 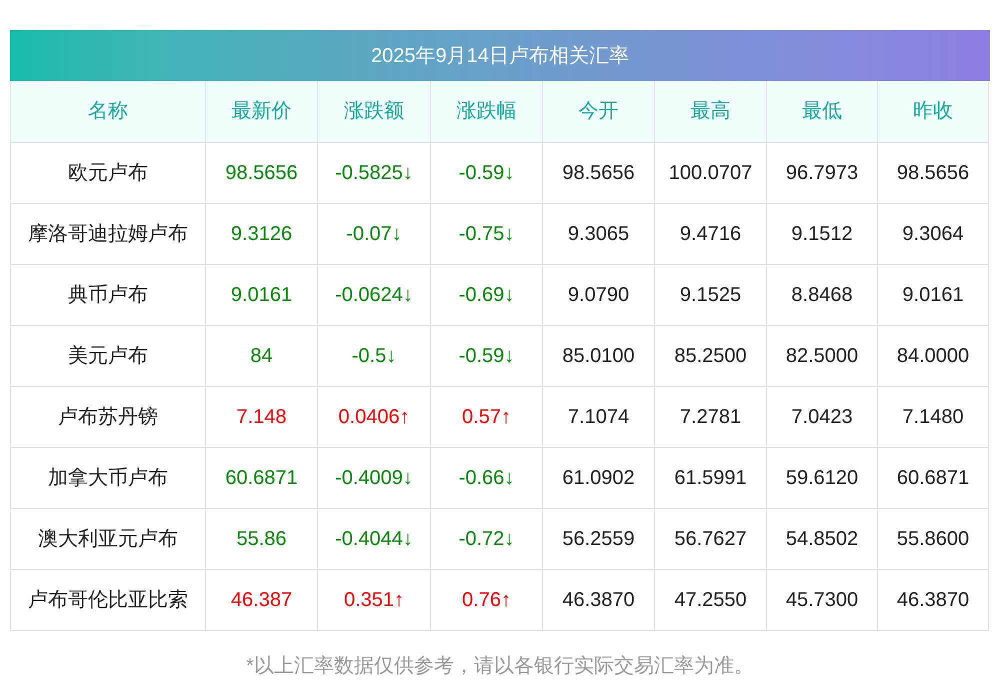 I want to click on column-header: 涨跌幅, so click(x=486, y=111).